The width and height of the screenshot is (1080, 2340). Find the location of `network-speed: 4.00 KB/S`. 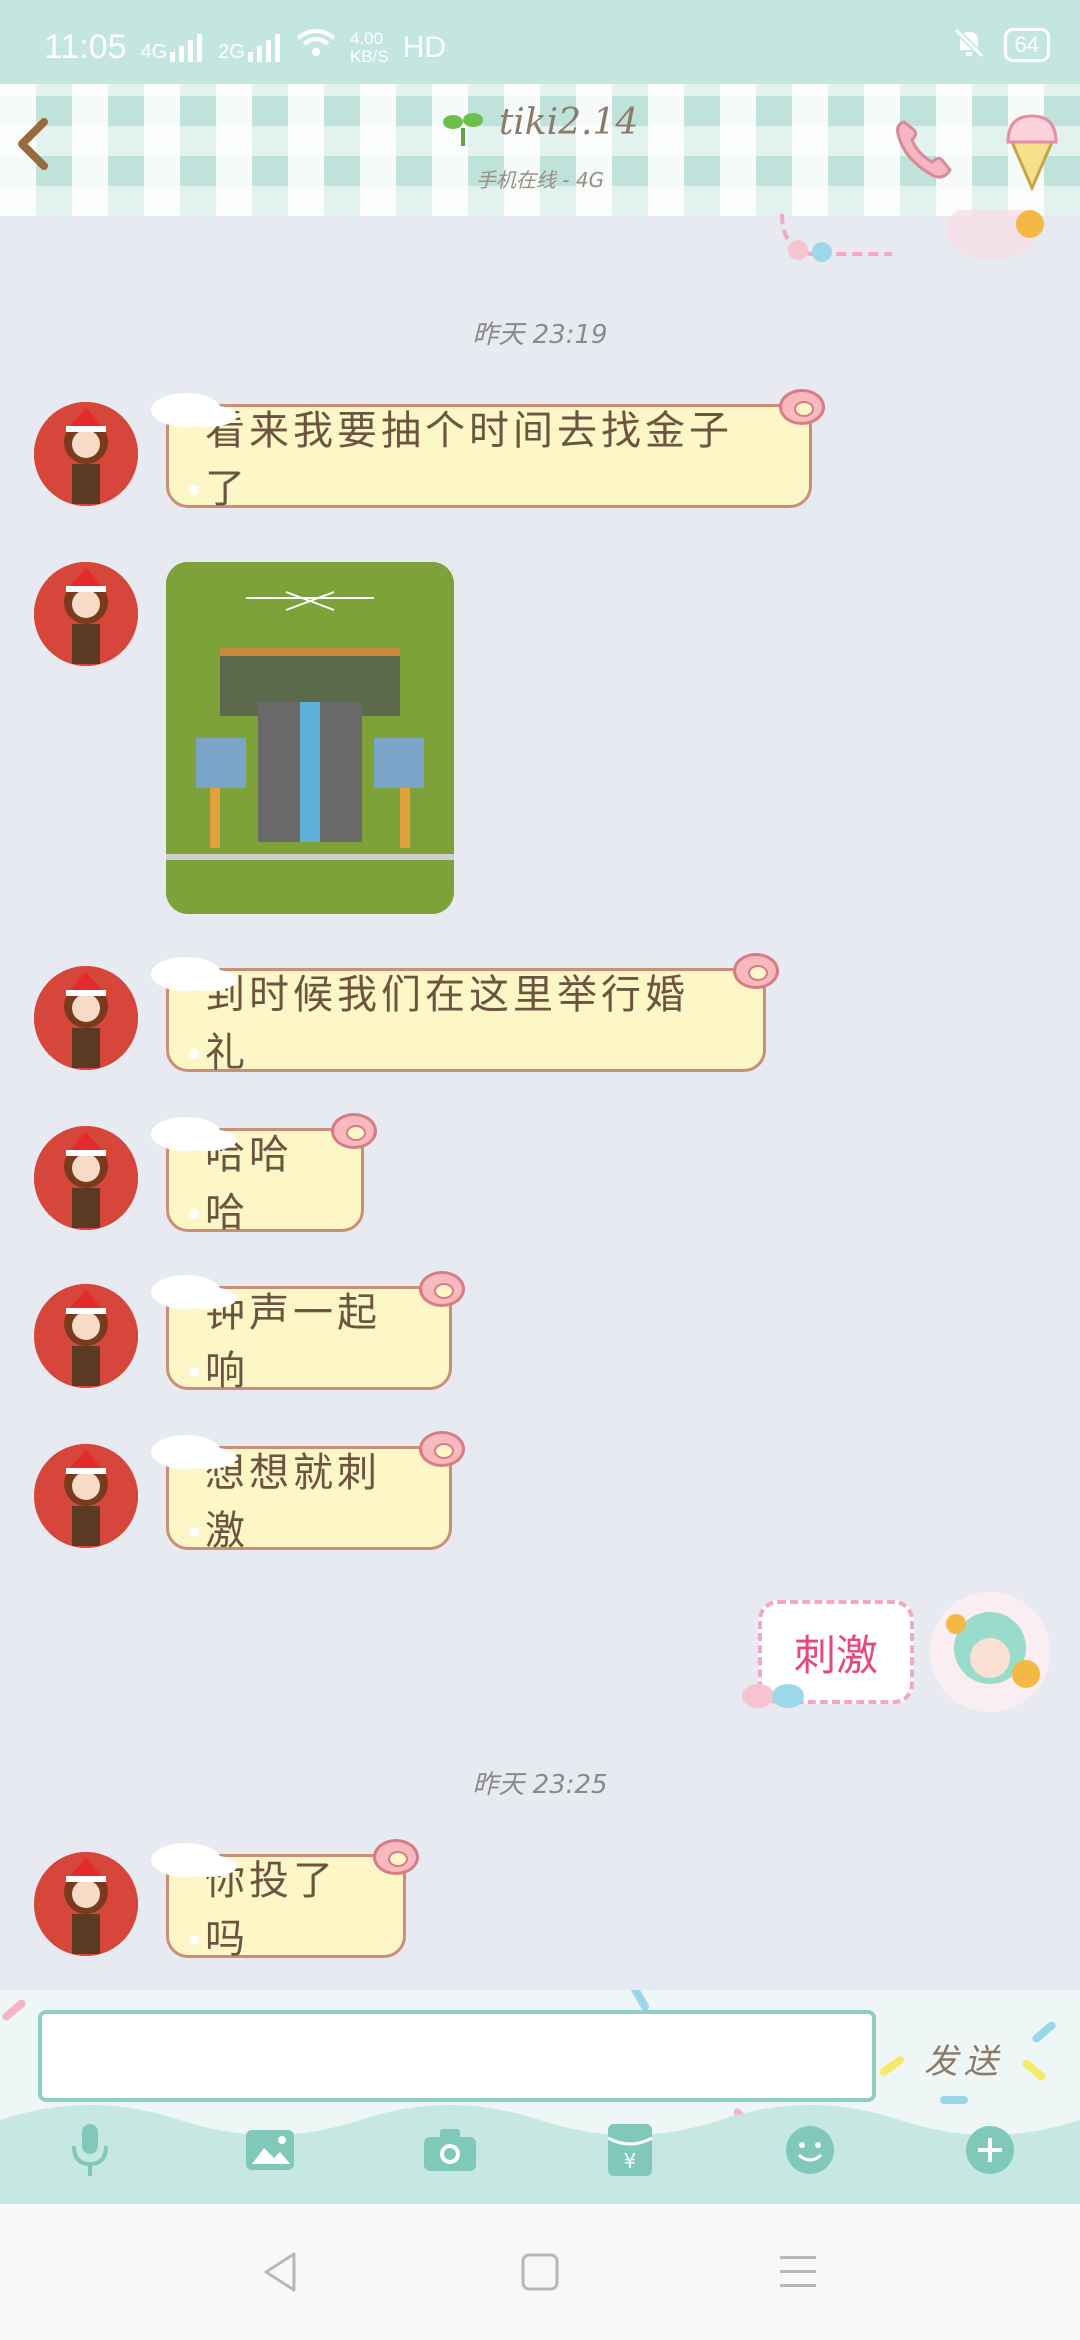

network-speed: 4.00 KB/S is located at coordinates (369, 47).